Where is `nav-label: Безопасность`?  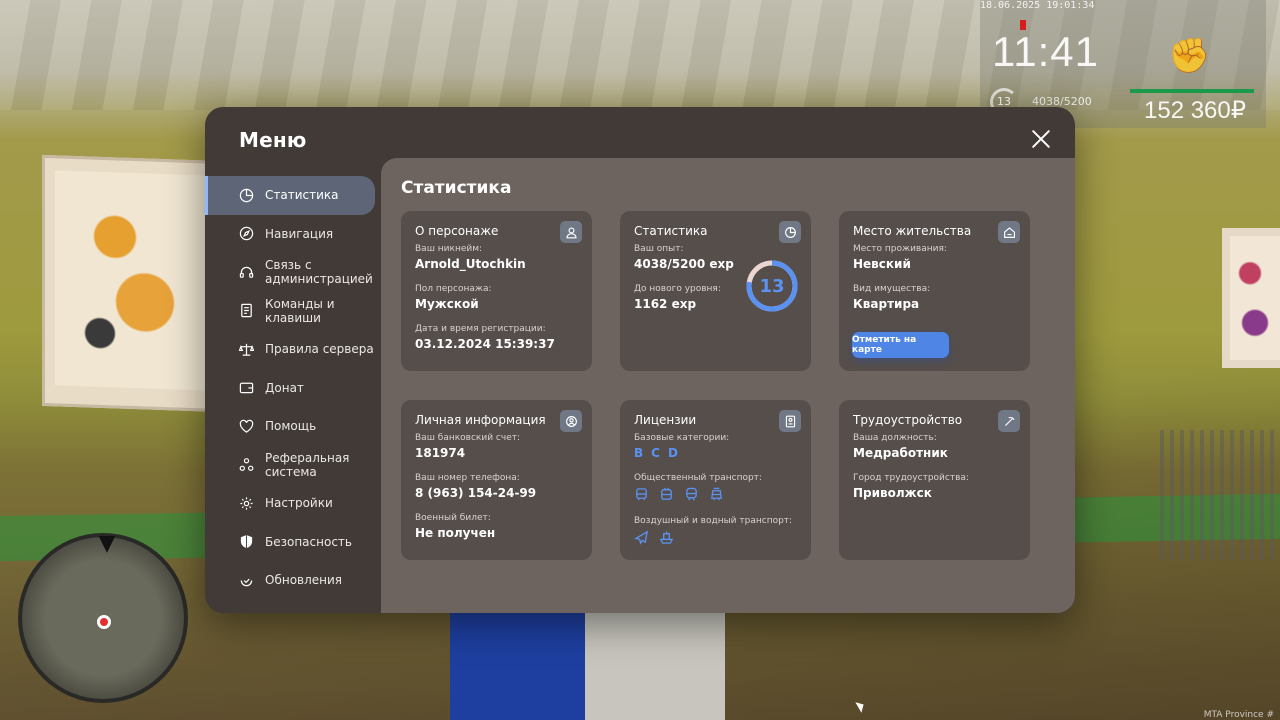
nav-label: Безопасность is located at coordinates (308, 541).